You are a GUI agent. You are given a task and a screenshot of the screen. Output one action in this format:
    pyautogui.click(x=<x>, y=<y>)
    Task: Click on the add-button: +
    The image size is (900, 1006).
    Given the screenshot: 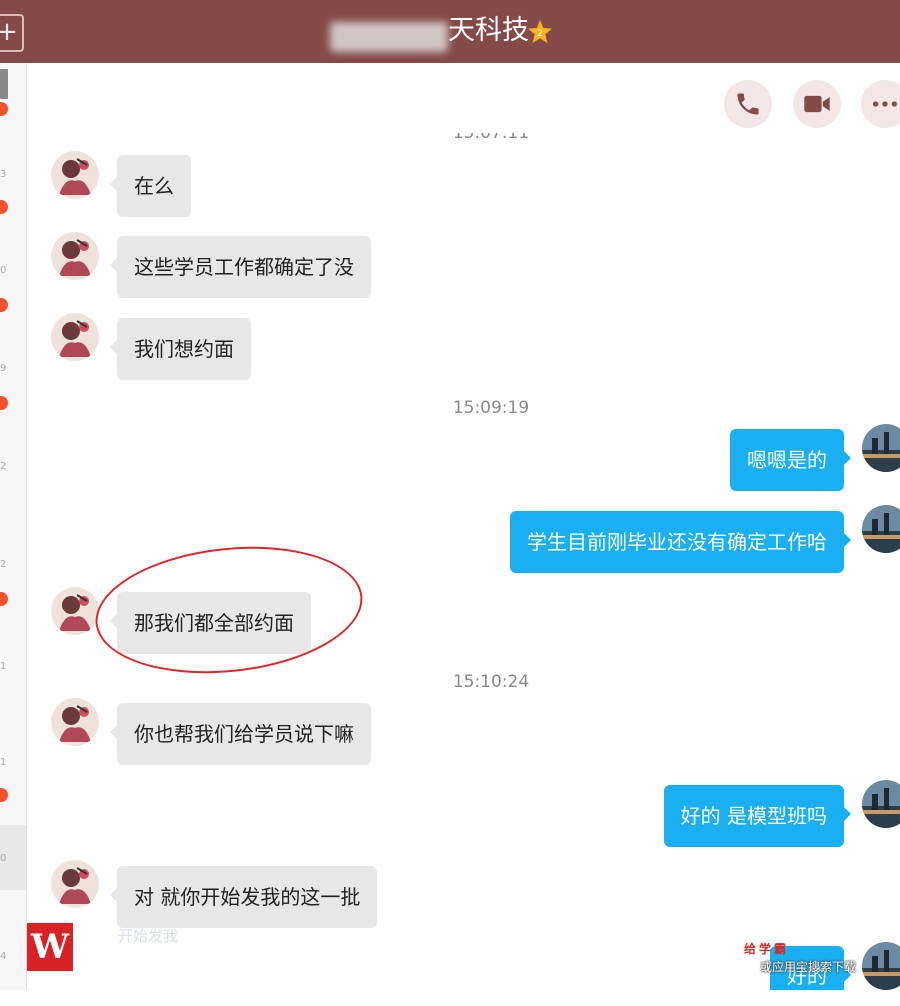 What is the action you would take?
    pyautogui.click(x=12, y=33)
    